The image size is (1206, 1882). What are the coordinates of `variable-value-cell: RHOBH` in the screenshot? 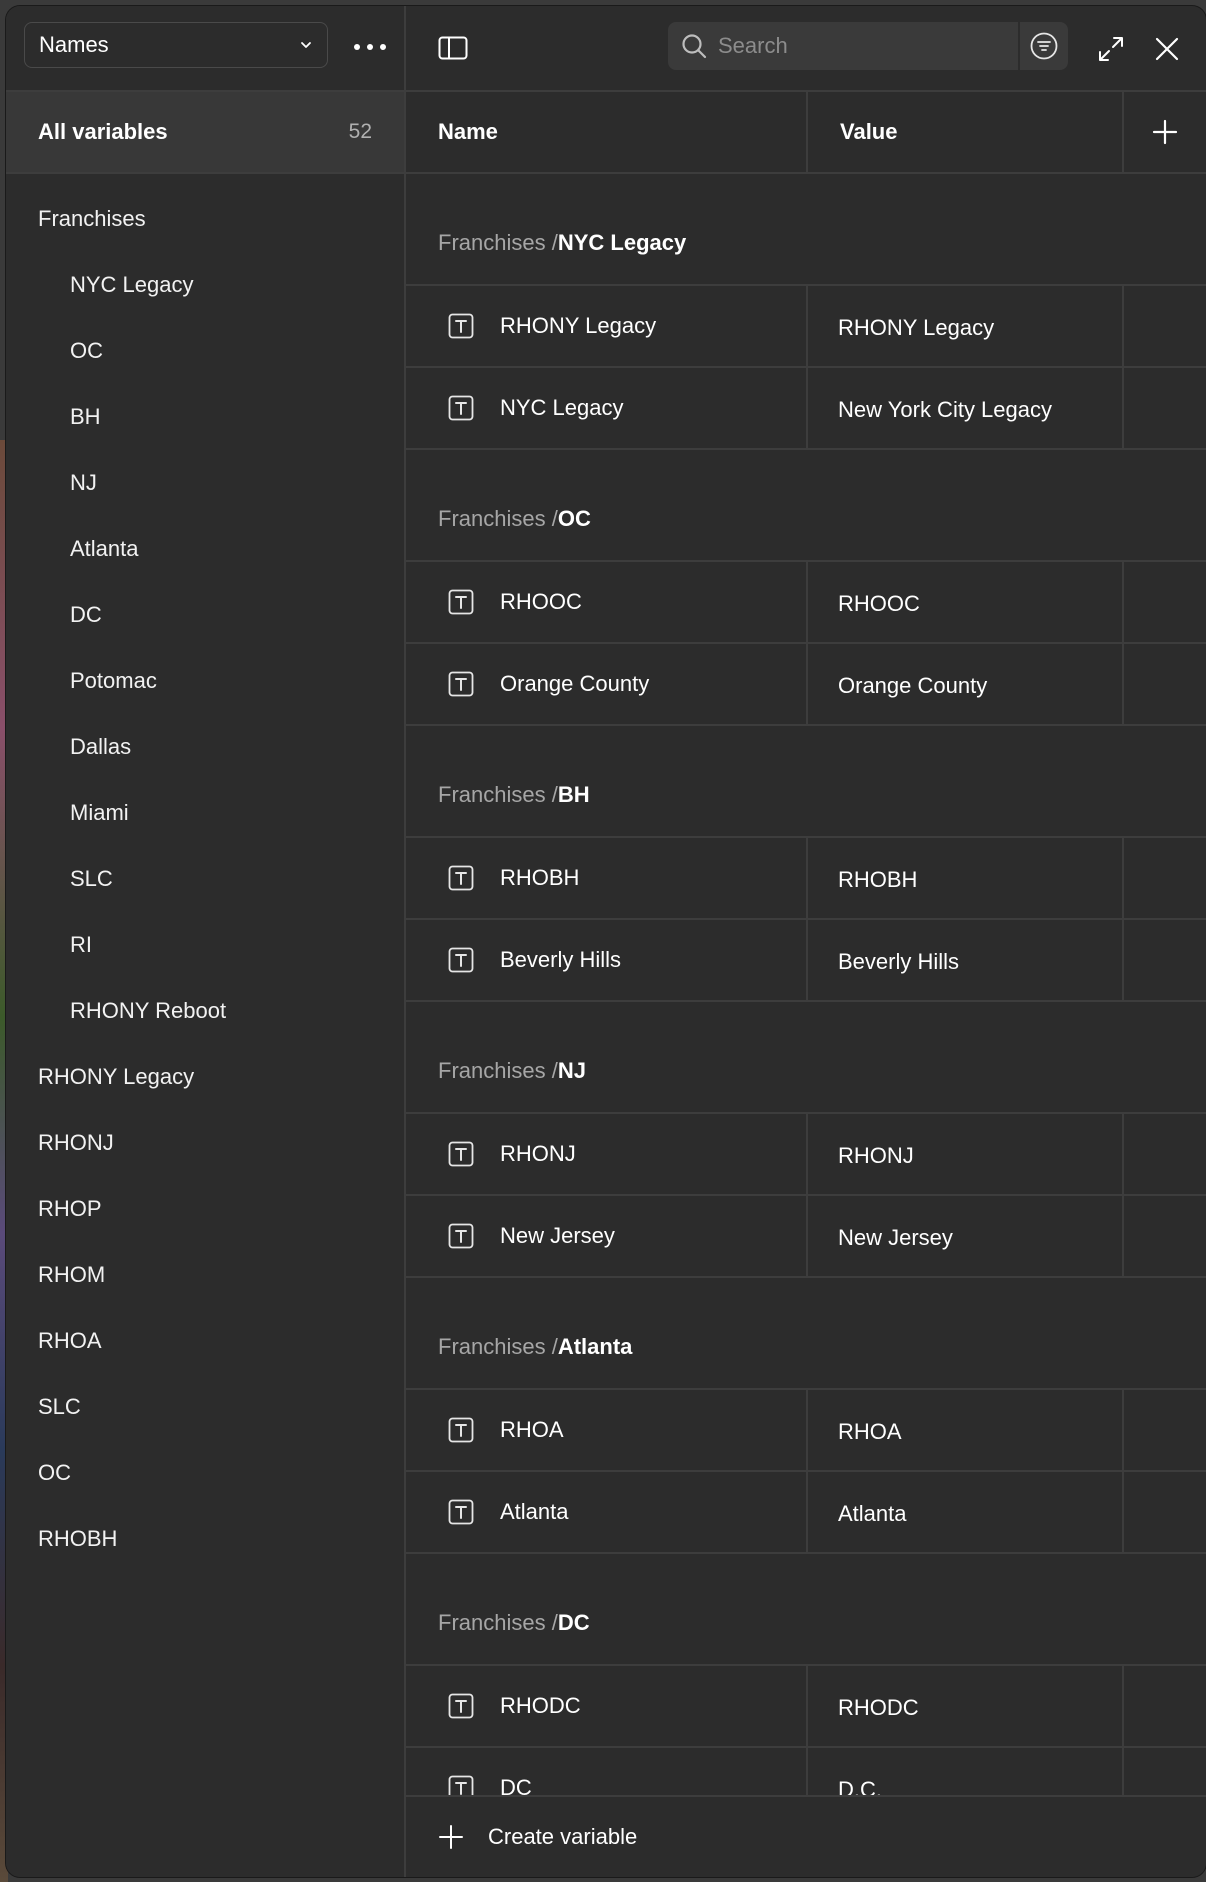 It's located at (966, 878).